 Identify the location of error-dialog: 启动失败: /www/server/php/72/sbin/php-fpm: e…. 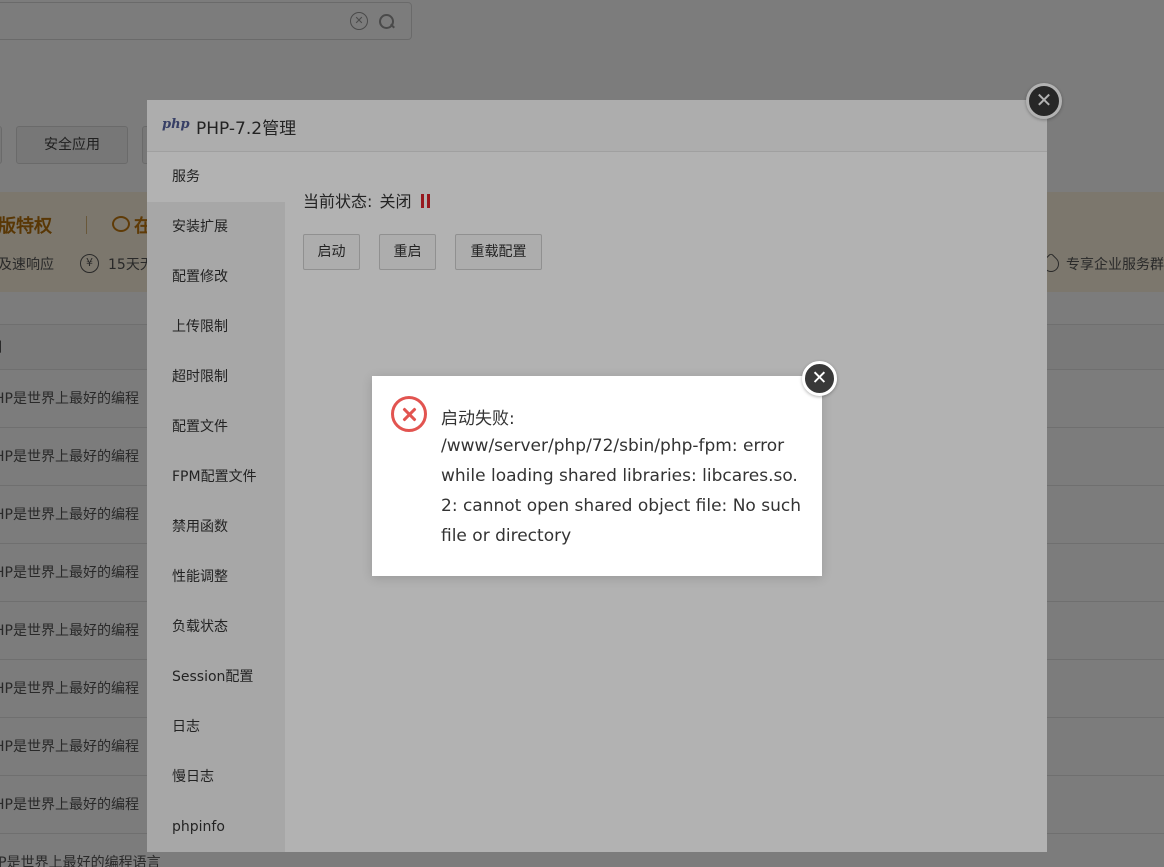
(597, 476).